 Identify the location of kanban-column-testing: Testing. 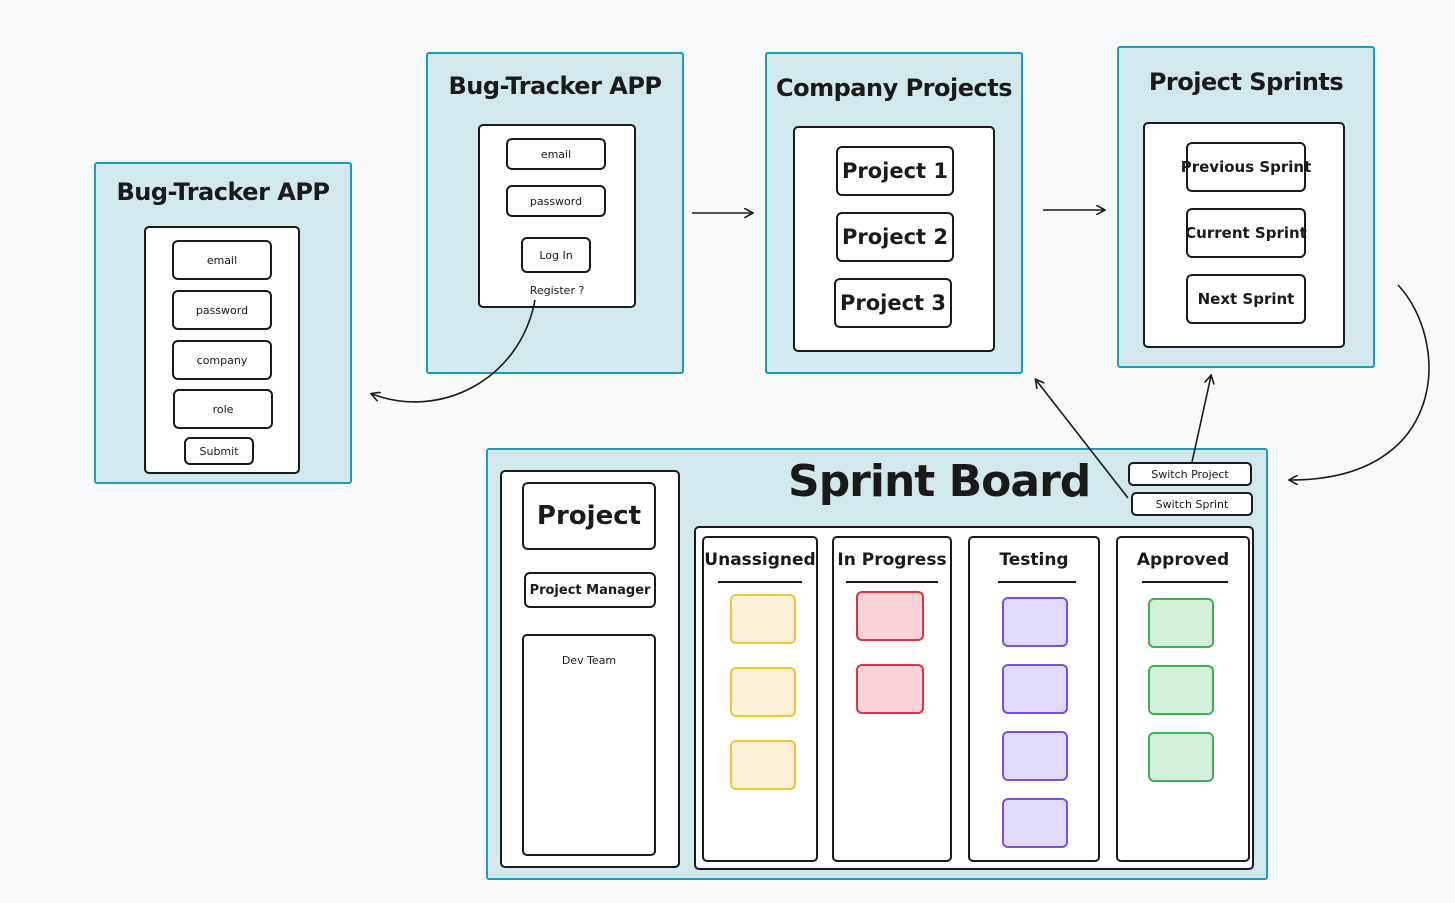
(1034, 699).